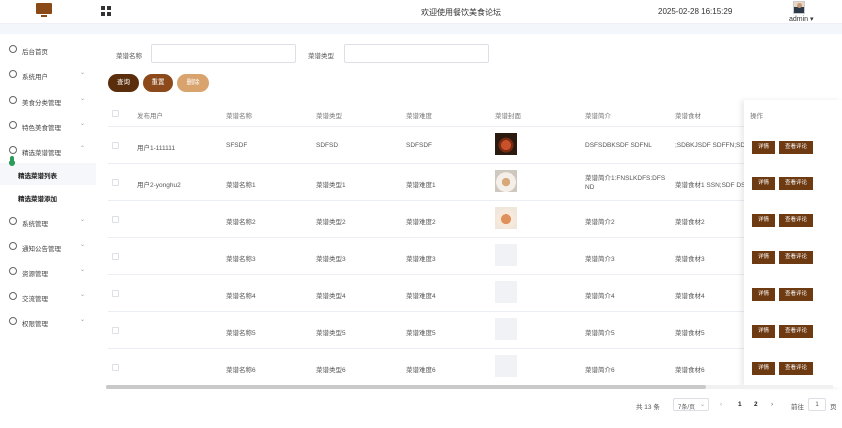  I want to click on page-size-select: 7条/页 ⌄, so click(691, 404).